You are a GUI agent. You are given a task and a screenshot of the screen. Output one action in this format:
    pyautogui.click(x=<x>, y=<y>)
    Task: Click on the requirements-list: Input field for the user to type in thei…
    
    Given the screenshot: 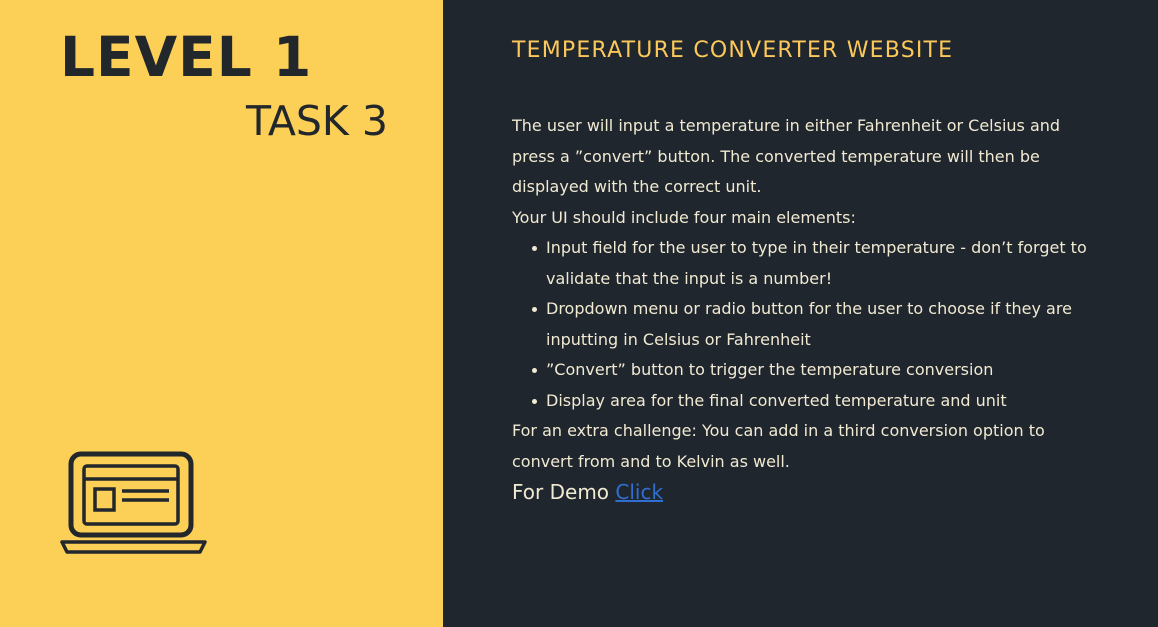 What is the action you would take?
    pyautogui.click(x=802, y=324)
    